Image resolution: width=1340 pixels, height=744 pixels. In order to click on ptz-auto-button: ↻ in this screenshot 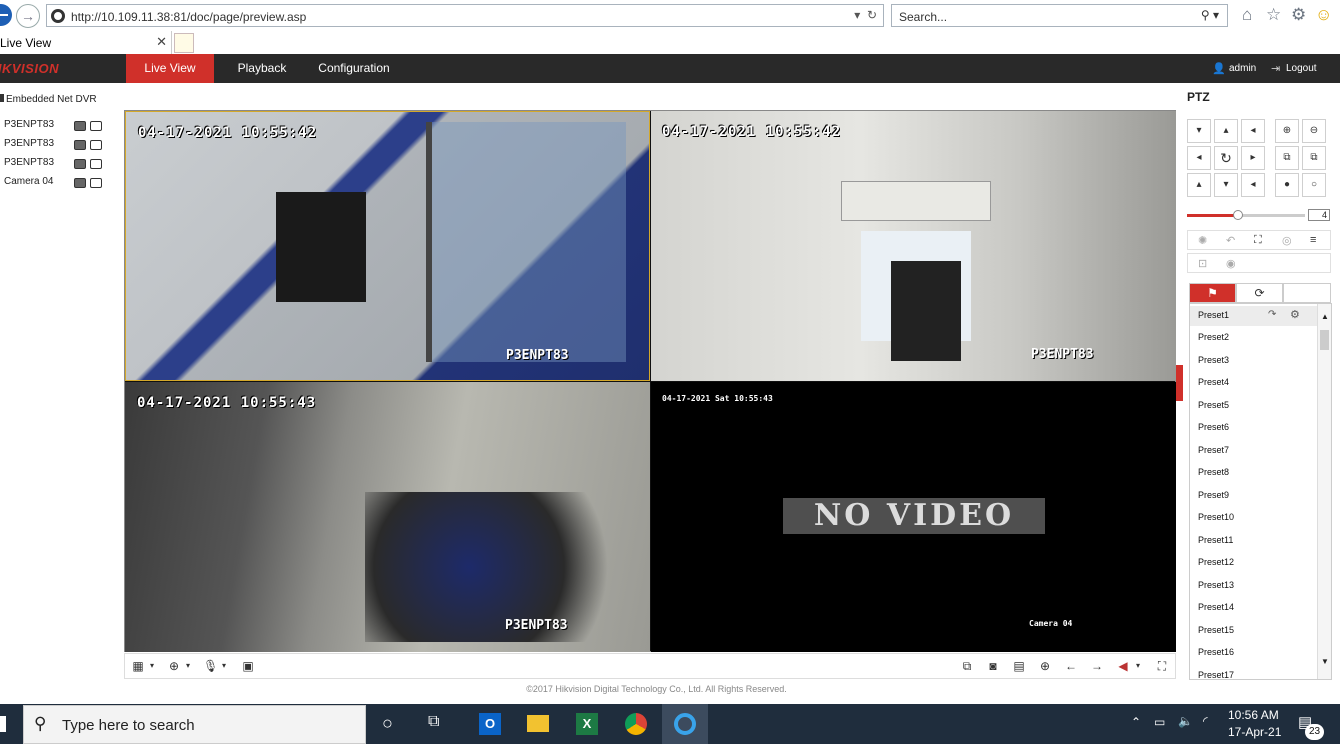, I will do `click(1226, 158)`.